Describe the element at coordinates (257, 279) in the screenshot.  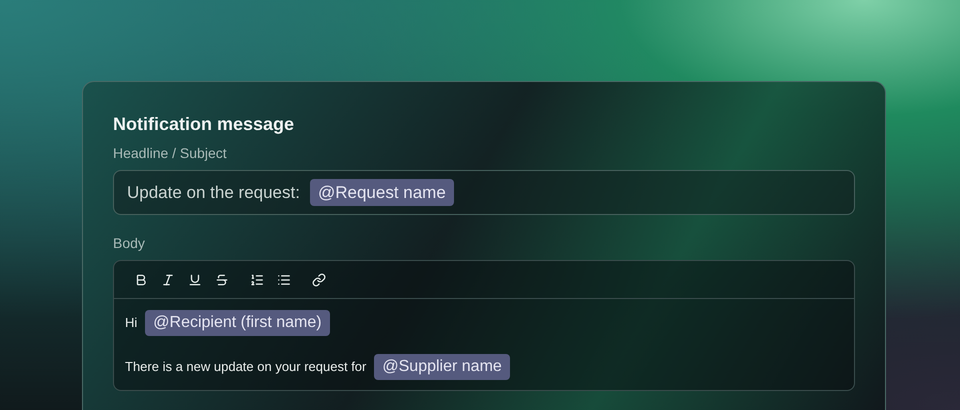
I see `numbered-list-icon` at that location.